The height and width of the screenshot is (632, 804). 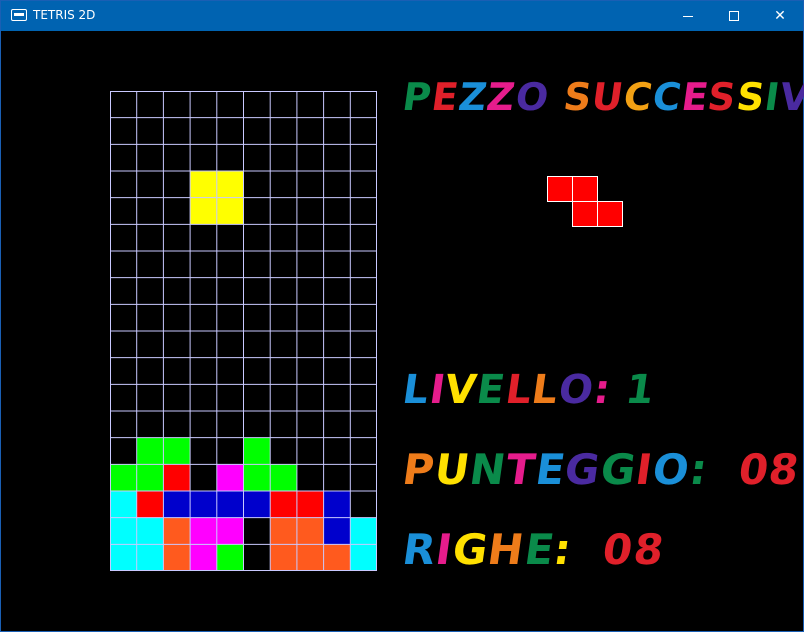 I want to click on maximize-button, so click(x=734, y=16).